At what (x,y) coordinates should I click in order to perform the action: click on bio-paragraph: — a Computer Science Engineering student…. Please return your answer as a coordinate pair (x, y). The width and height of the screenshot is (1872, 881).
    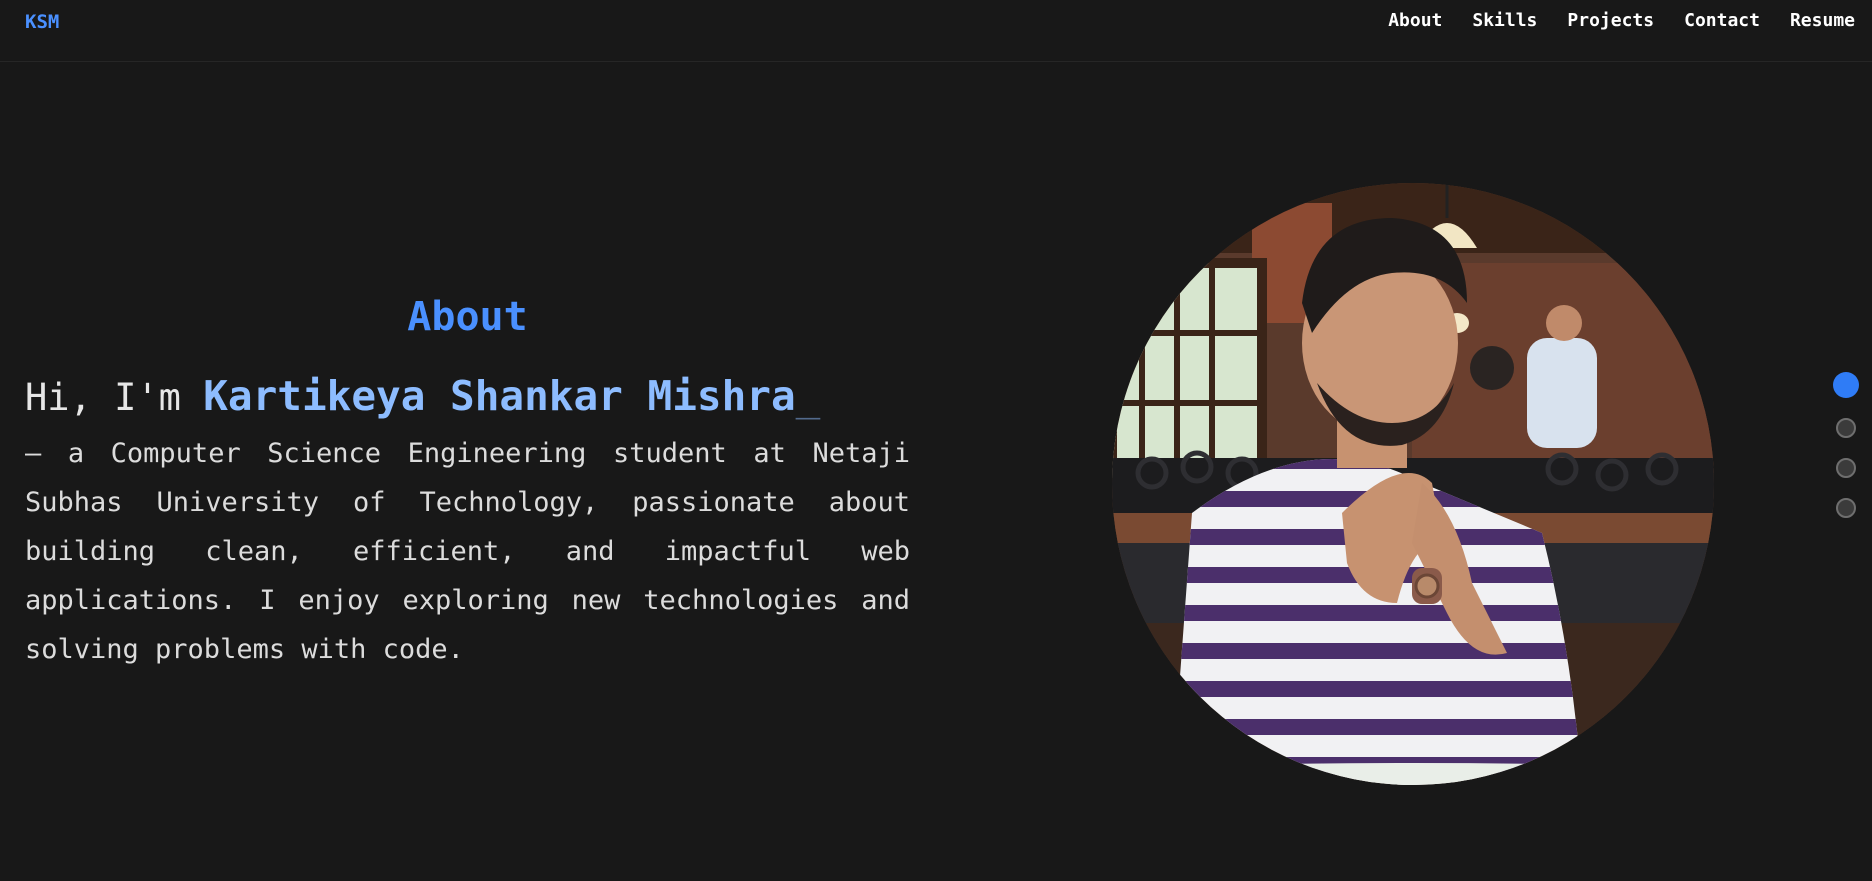
    Looking at the image, I should click on (467, 551).